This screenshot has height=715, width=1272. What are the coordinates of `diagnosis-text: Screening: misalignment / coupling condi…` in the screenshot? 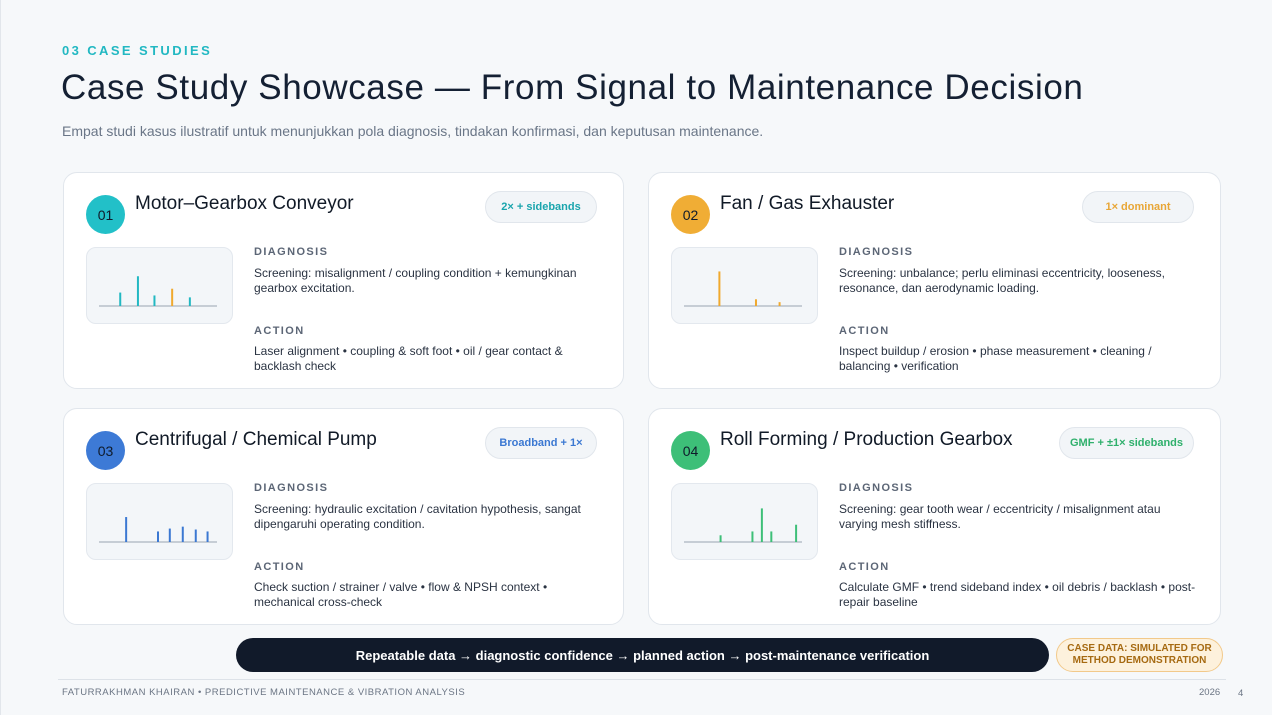 It's located at (415, 280).